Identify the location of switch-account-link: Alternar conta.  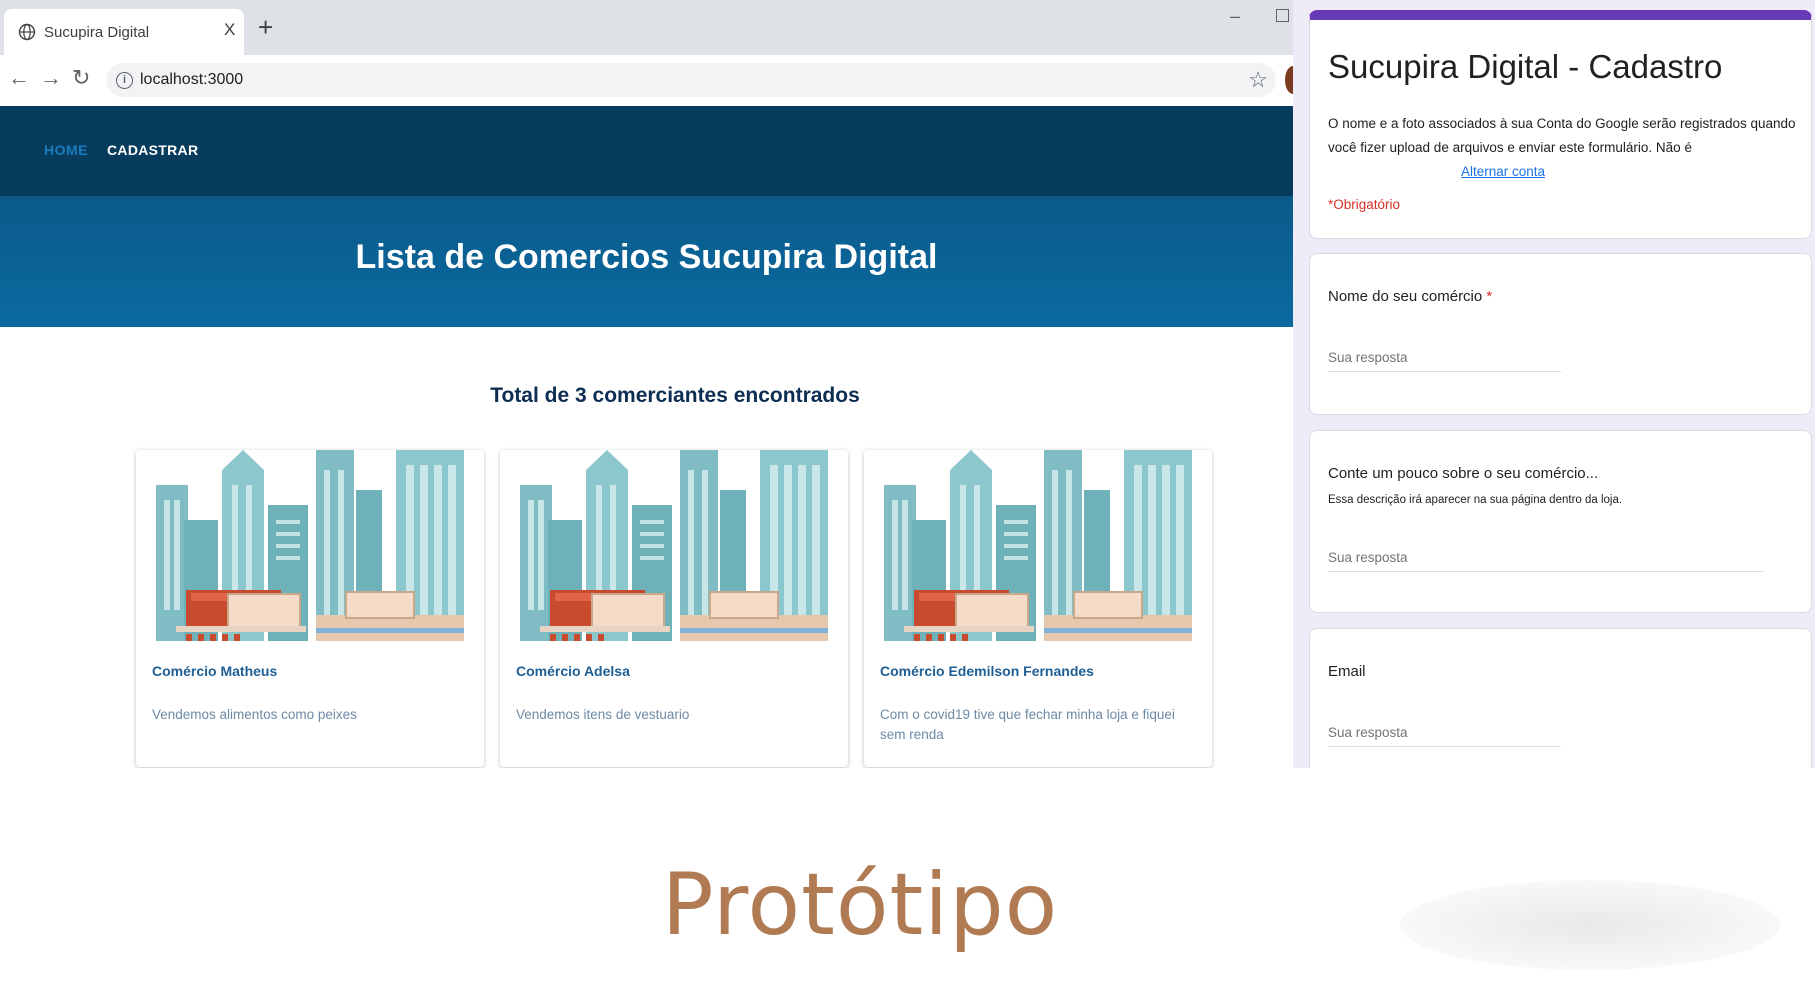
(1503, 171).